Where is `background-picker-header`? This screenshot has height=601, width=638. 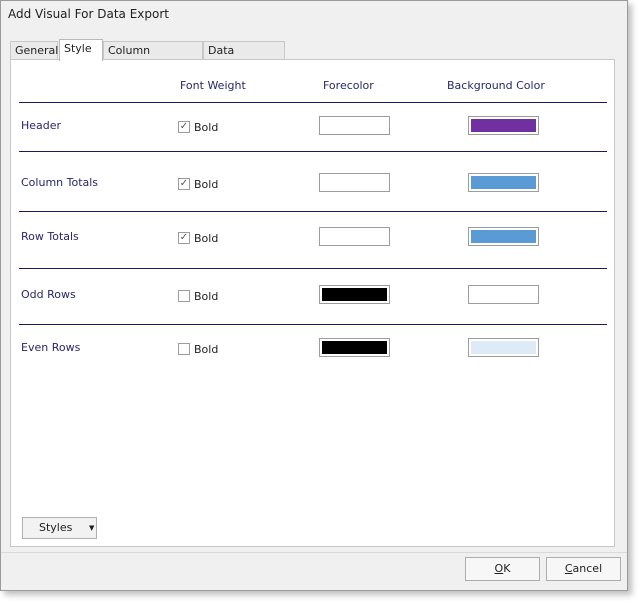
background-picker-header is located at coordinates (503, 125).